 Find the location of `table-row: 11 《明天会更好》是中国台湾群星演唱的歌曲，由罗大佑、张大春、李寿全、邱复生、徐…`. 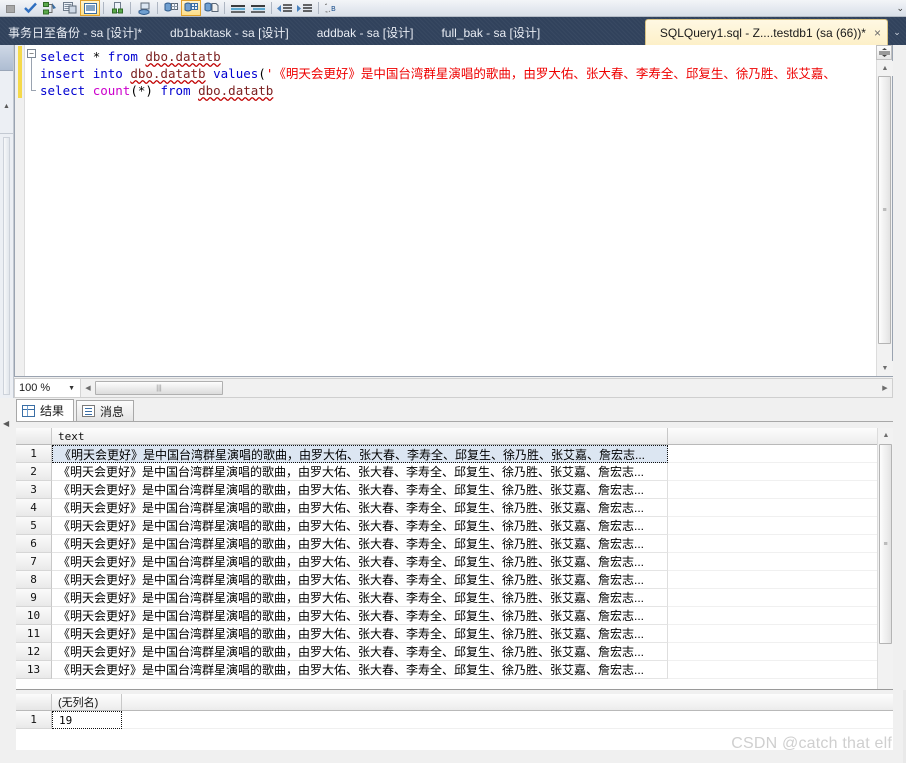

table-row: 11 《明天会更好》是中国台湾群星演唱的歌曲，由罗大佑、张大春、李寿全、邱复生、徐… is located at coordinates (454, 634).